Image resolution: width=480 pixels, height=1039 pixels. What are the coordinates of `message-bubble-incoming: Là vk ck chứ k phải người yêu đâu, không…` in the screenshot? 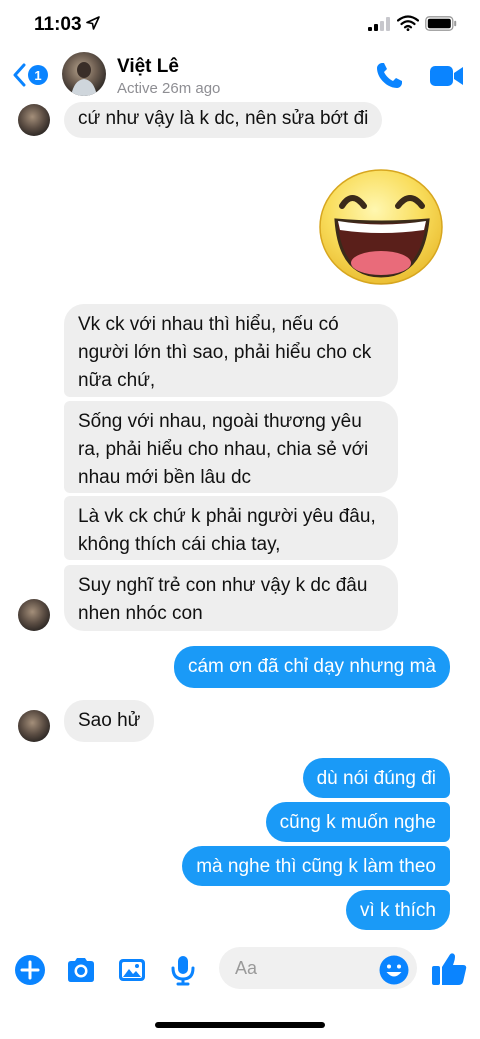 It's located at (231, 528).